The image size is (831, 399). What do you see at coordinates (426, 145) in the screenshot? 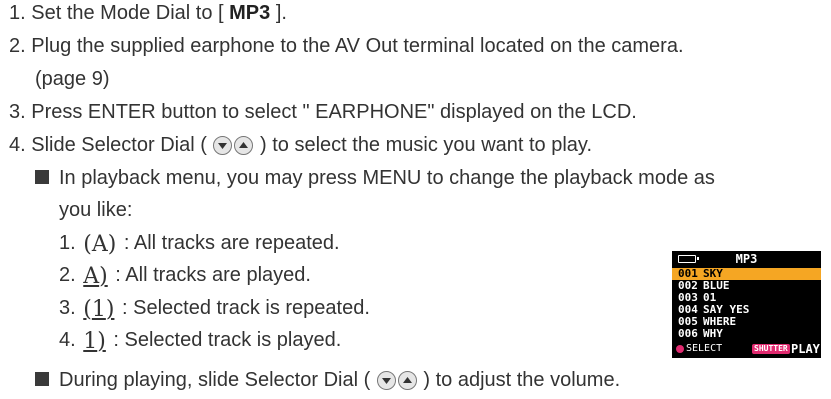
I see `step-text: ) to select the music you want to play.` at bounding box center [426, 145].